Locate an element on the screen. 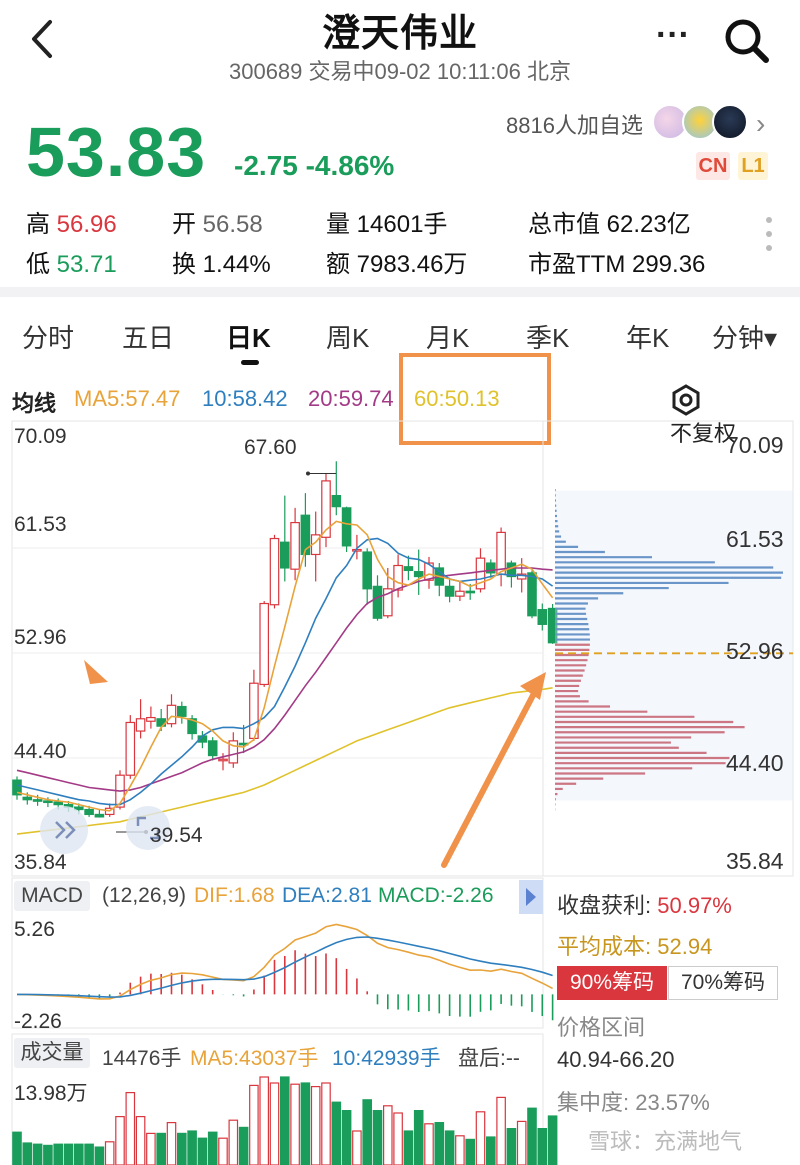 This screenshot has width=800, height=1165. axis-left-label: 44.40 is located at coordinates (40, 751).